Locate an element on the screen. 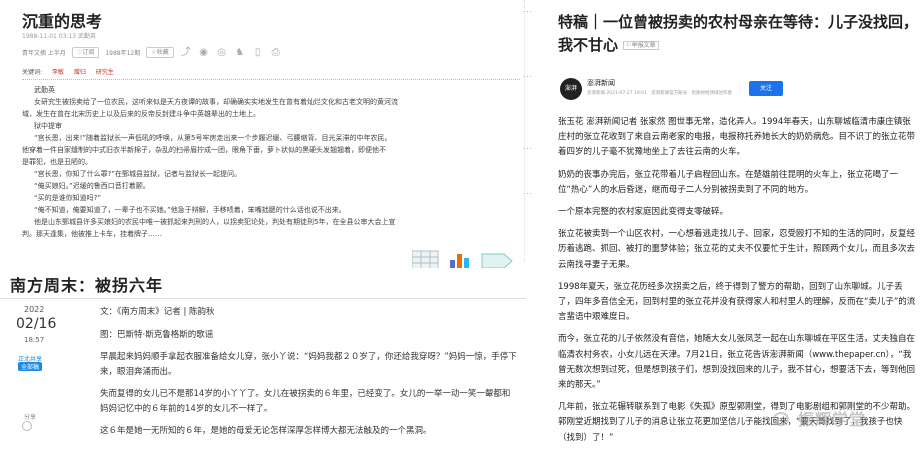  article-title: 南方周末：被拐六年 is located at coordinates (87, 285).